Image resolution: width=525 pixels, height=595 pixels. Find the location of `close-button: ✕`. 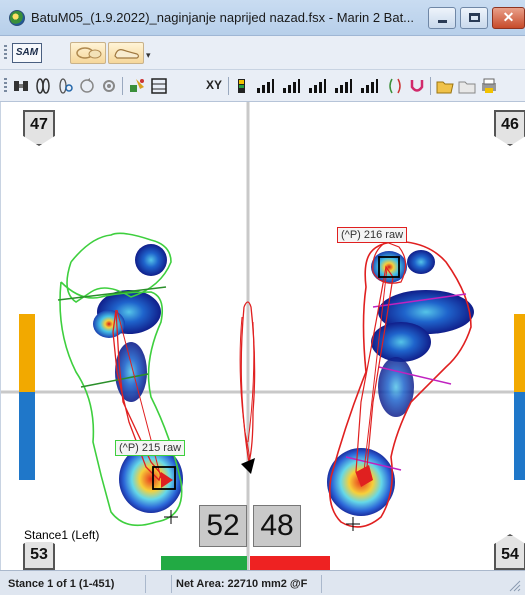

close-button: ✕ is located at coordinates (508, 18).